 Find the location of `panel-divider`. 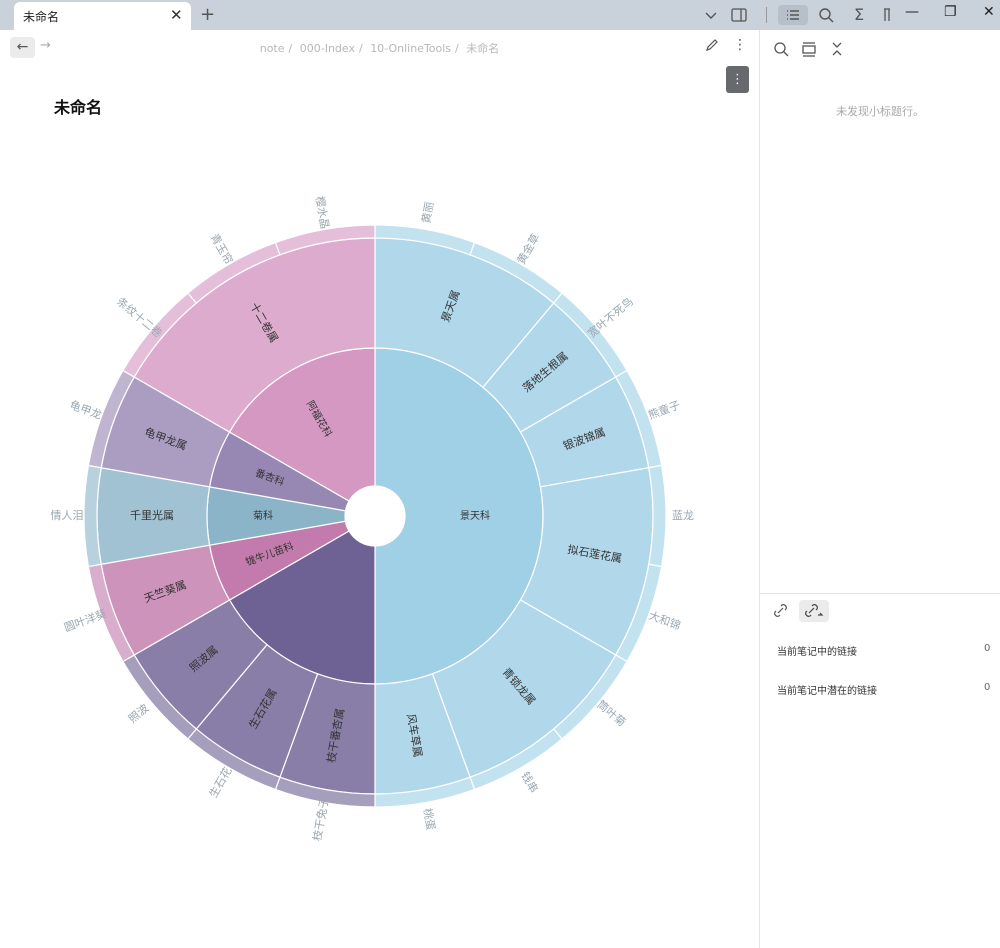

panel-divider is located at coordinates (759, 489).